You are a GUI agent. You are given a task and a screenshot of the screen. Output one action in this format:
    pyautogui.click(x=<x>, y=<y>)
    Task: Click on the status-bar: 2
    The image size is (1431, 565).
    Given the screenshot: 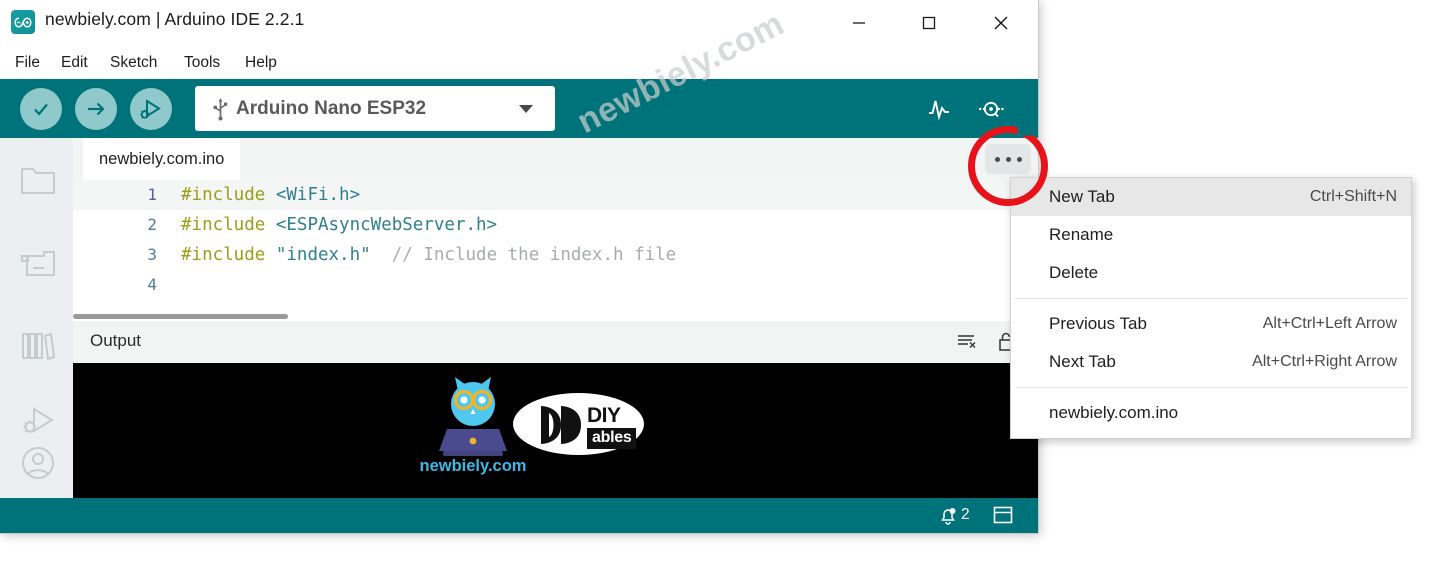 What is the action you would take?
    pyautogui.click(x=519, y=515)
    